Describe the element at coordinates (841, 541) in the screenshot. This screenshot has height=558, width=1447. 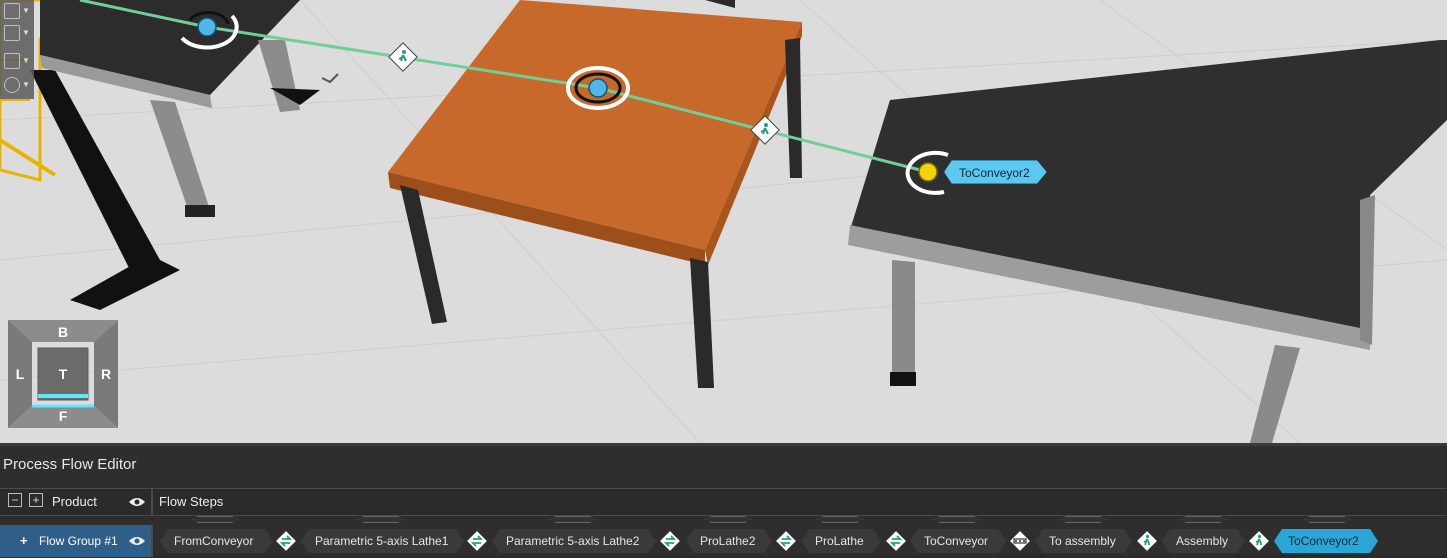
I see `flow-step: ProLathe` at that location.